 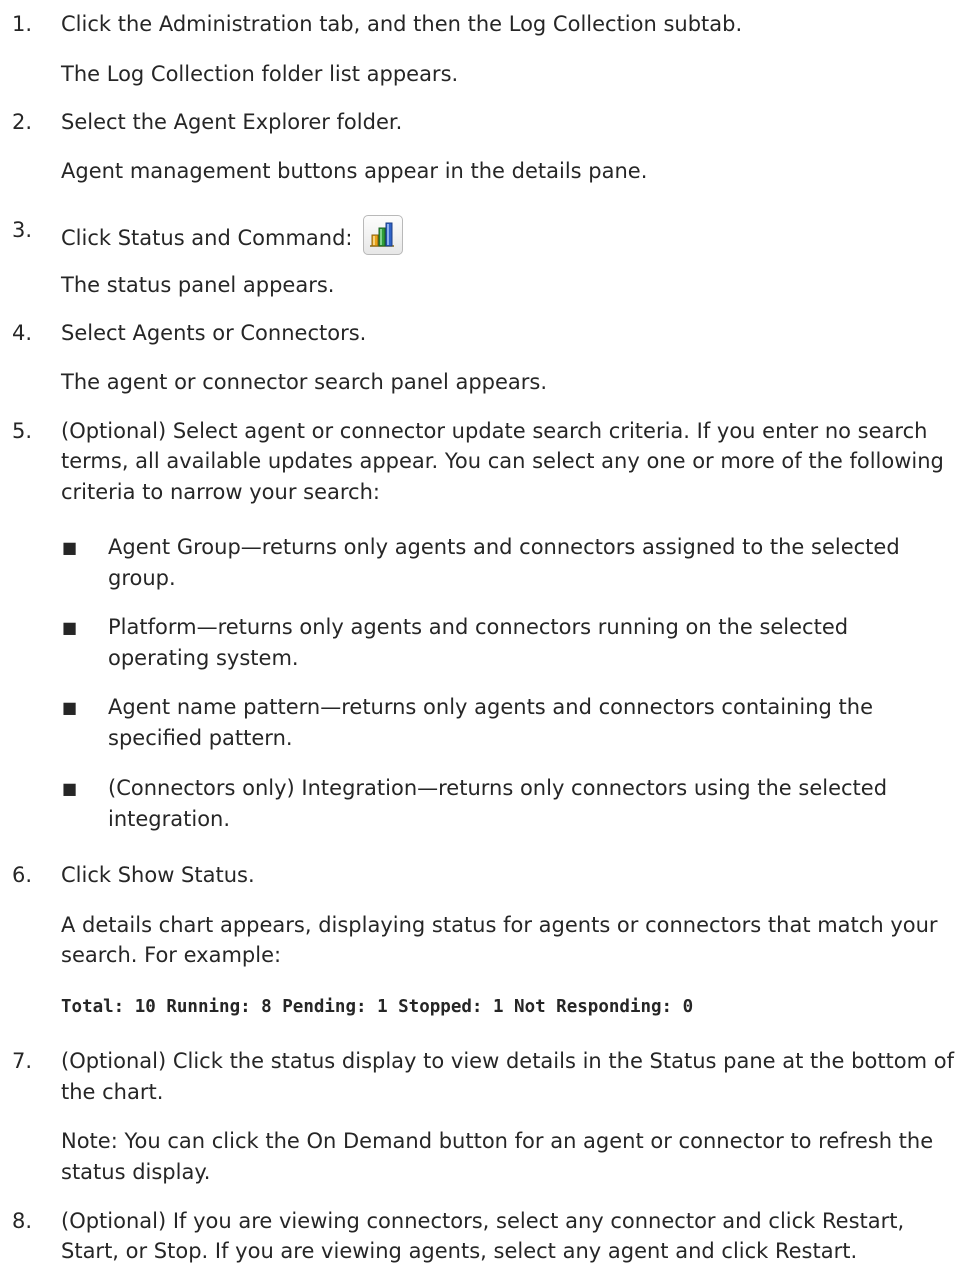 What do you see at coordinates (516, 235) in the screenshot?
I see `step-line: Click Status and Command:` at bounding box center [516, 235].